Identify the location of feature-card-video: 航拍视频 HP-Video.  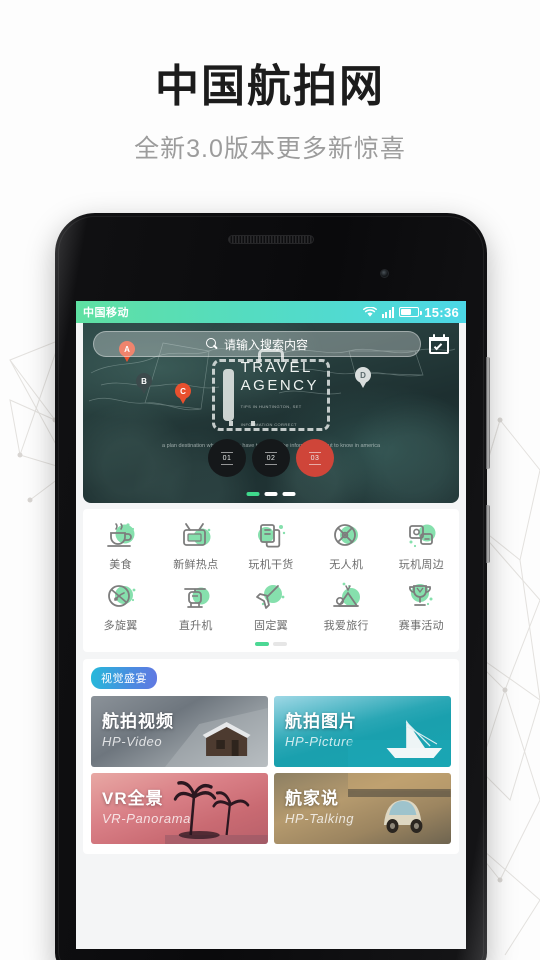
(179, 731).